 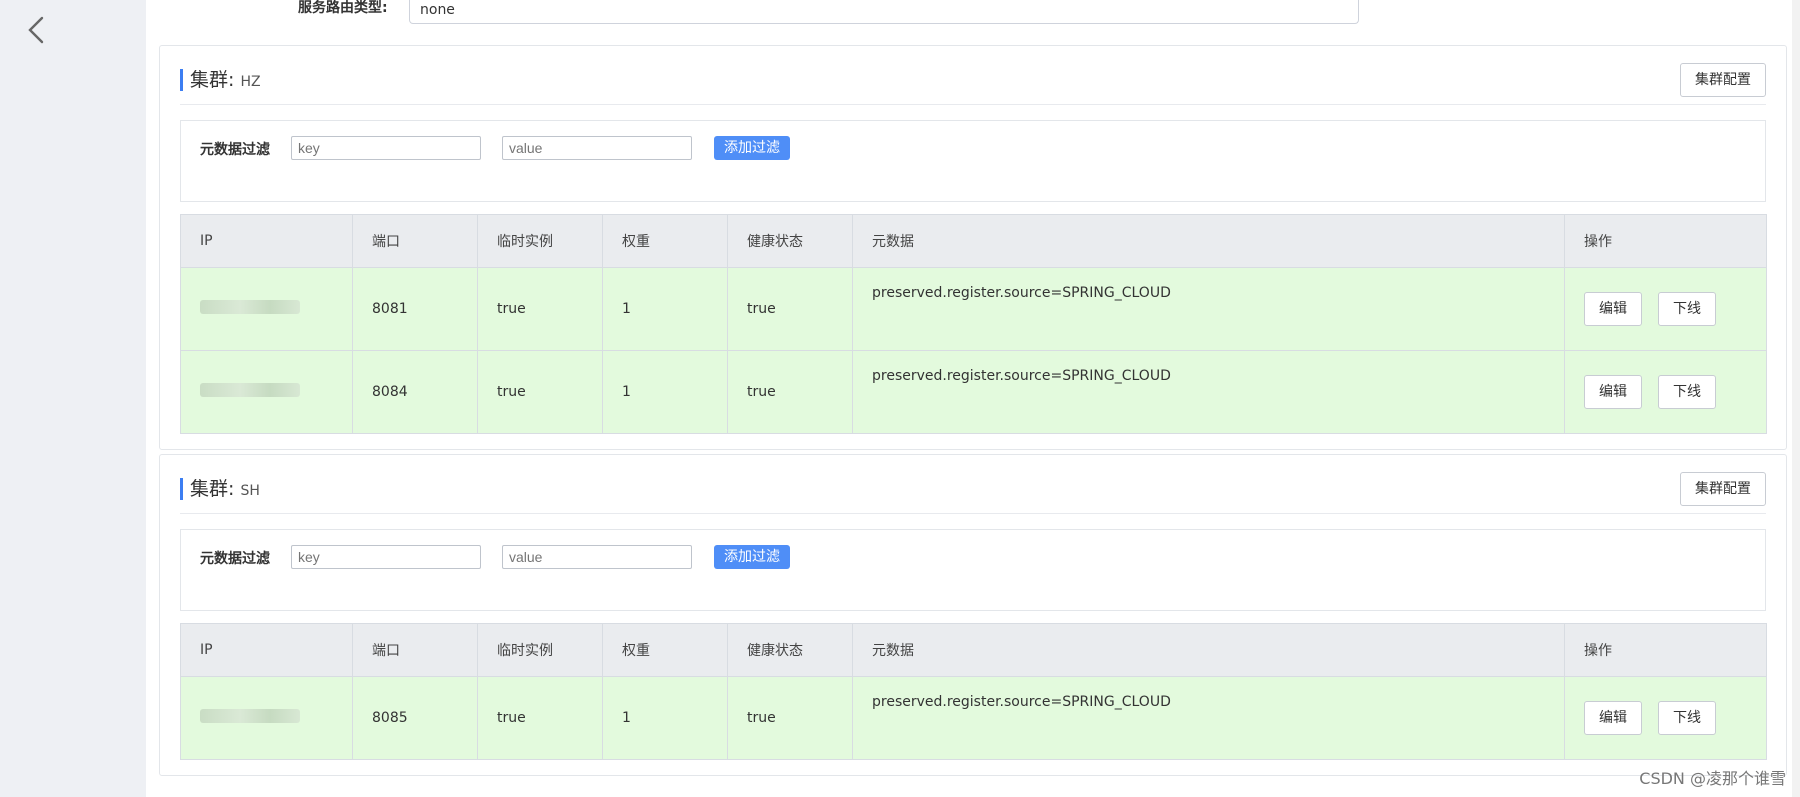 What do you see at coordinates (973, 75) in the screenshot?
I see `cluster-header: 集群: HZ 集群配置` at bounding box center [973, 75].